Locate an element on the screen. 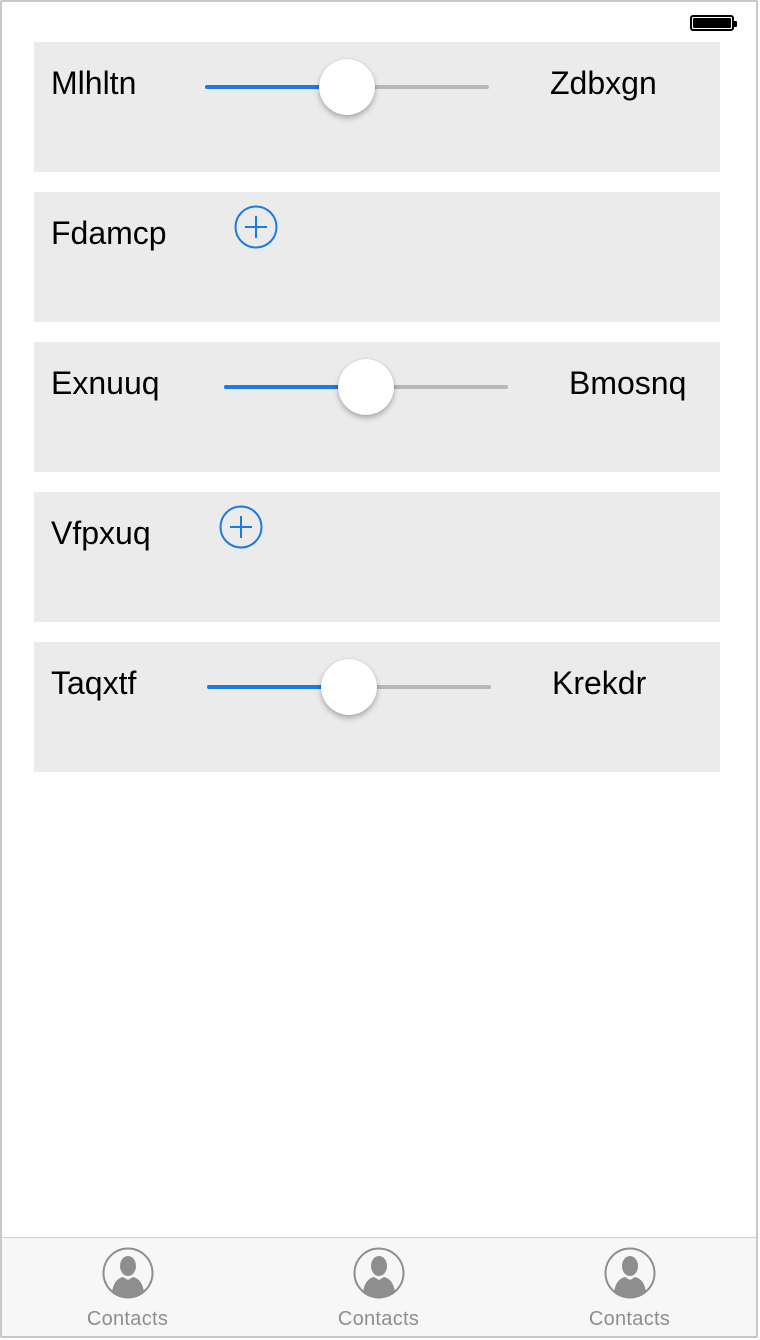  add-row-2: Vfpxuq is located at coordinates (377, 557).